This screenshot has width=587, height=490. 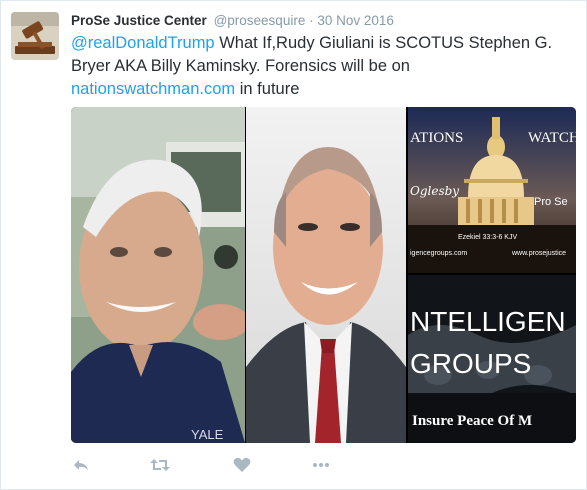 What do you see at coordinates (153, 89) in the screenshot?
I see `url-link: nationswatchman.com` at bounding box center [153, 89].